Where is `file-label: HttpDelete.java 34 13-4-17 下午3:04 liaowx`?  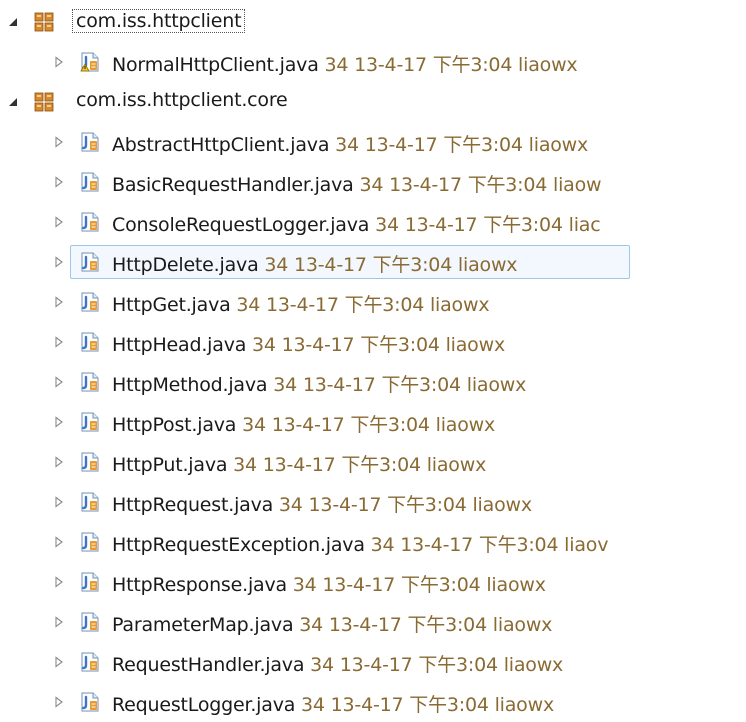 file-label: HttpDelete.java 34 13-4-17 下午3:04 liaowx is located at coordinates (315, 263).